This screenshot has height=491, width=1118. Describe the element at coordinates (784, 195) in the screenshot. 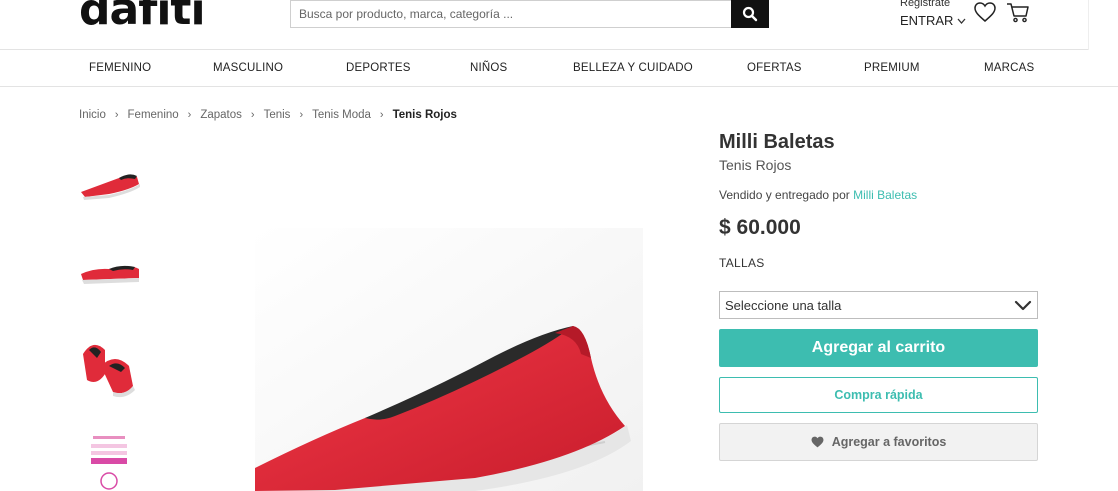

I see `seller-prefix: Vendido y entregado por` at that location.